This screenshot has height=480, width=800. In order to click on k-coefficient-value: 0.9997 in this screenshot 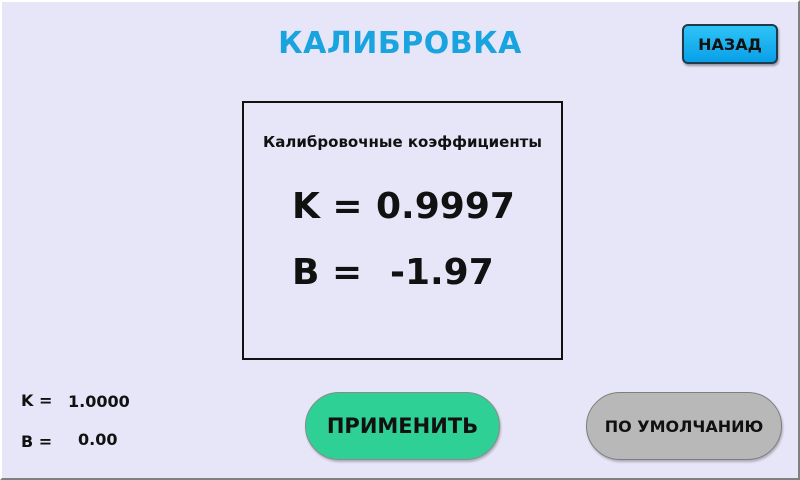, I will do `click(445, 206)`.